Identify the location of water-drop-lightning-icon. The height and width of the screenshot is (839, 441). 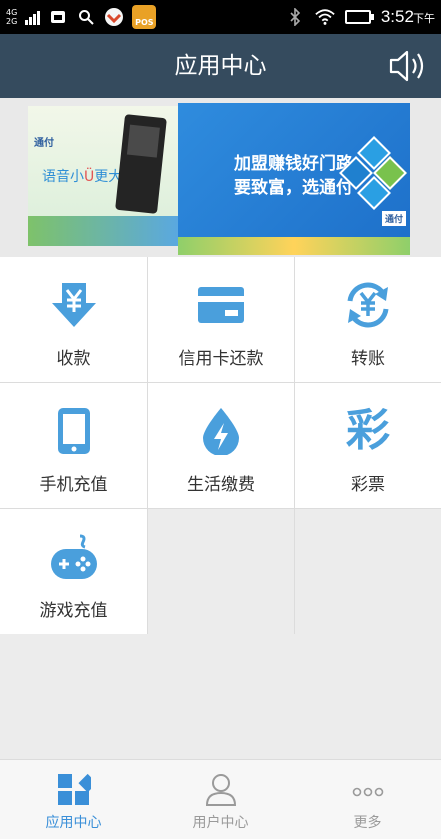
(221, 431).